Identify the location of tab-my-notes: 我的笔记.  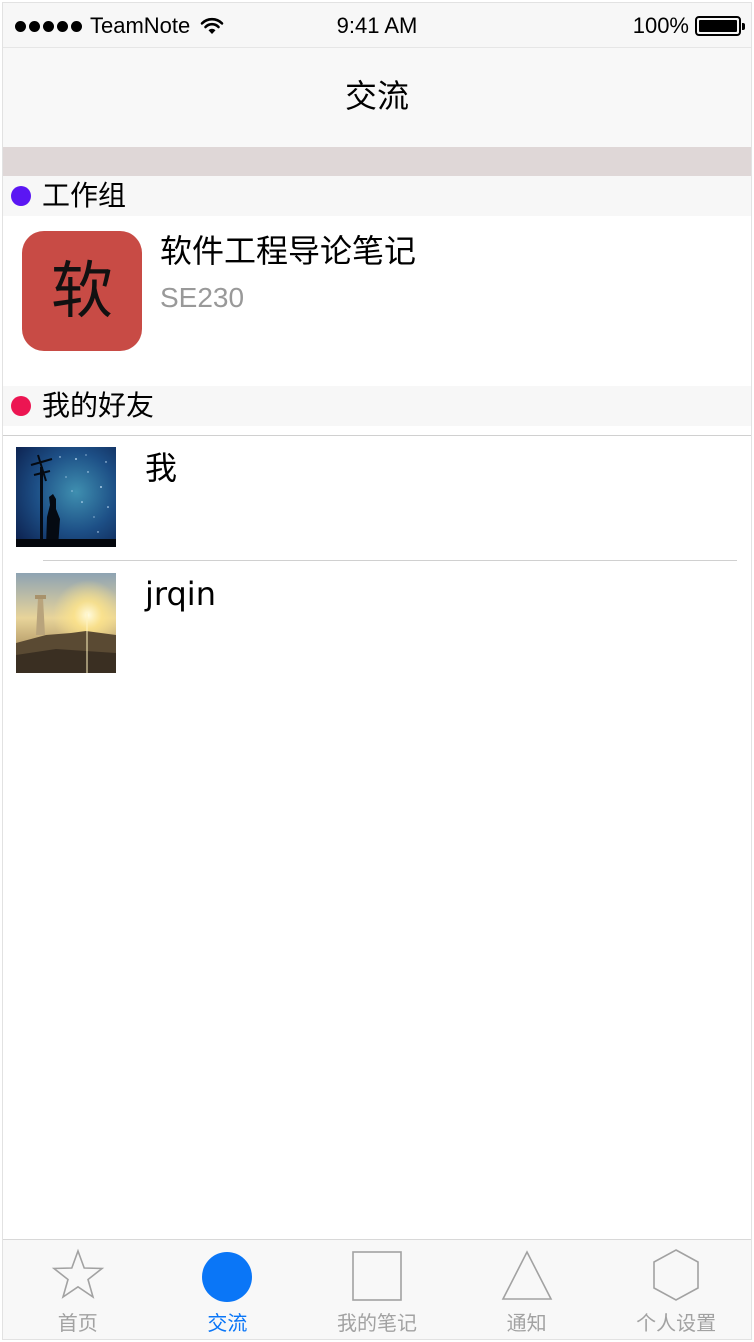
(377, 1289).